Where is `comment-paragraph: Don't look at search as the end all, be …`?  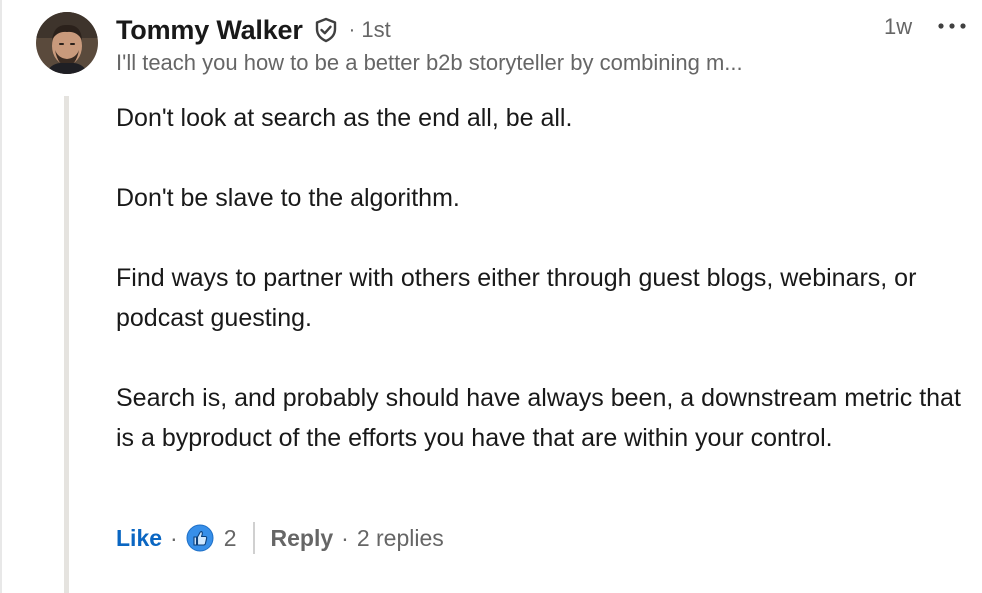 comment-paragraph: Don't look at search as the end all, be … is located at coordinates (344, 118).